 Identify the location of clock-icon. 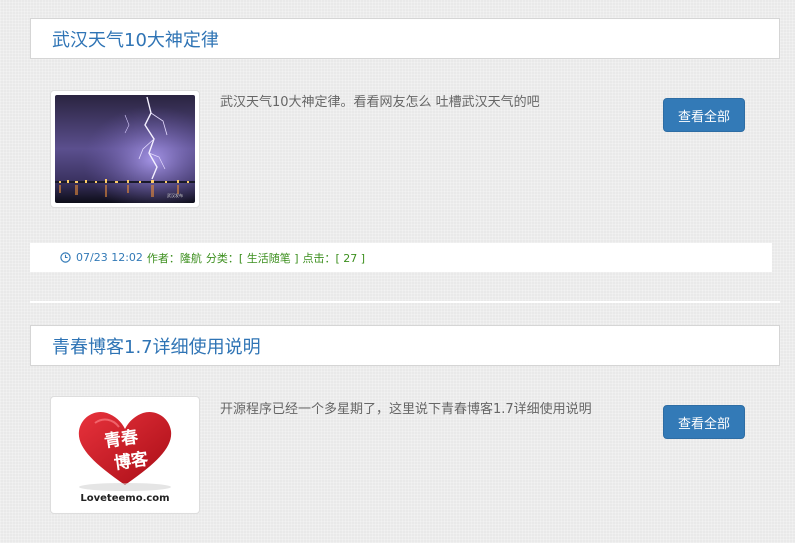
(65, 257).